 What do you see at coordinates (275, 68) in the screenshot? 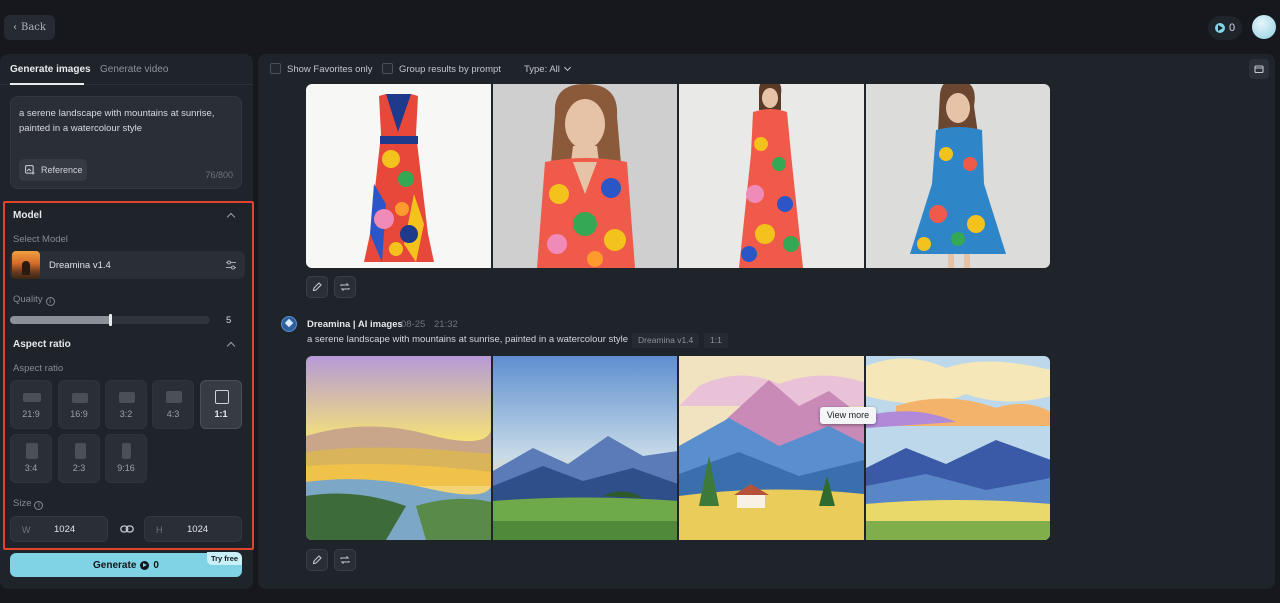
I see `favorites-checkbox` at bounding box center [275, 68].